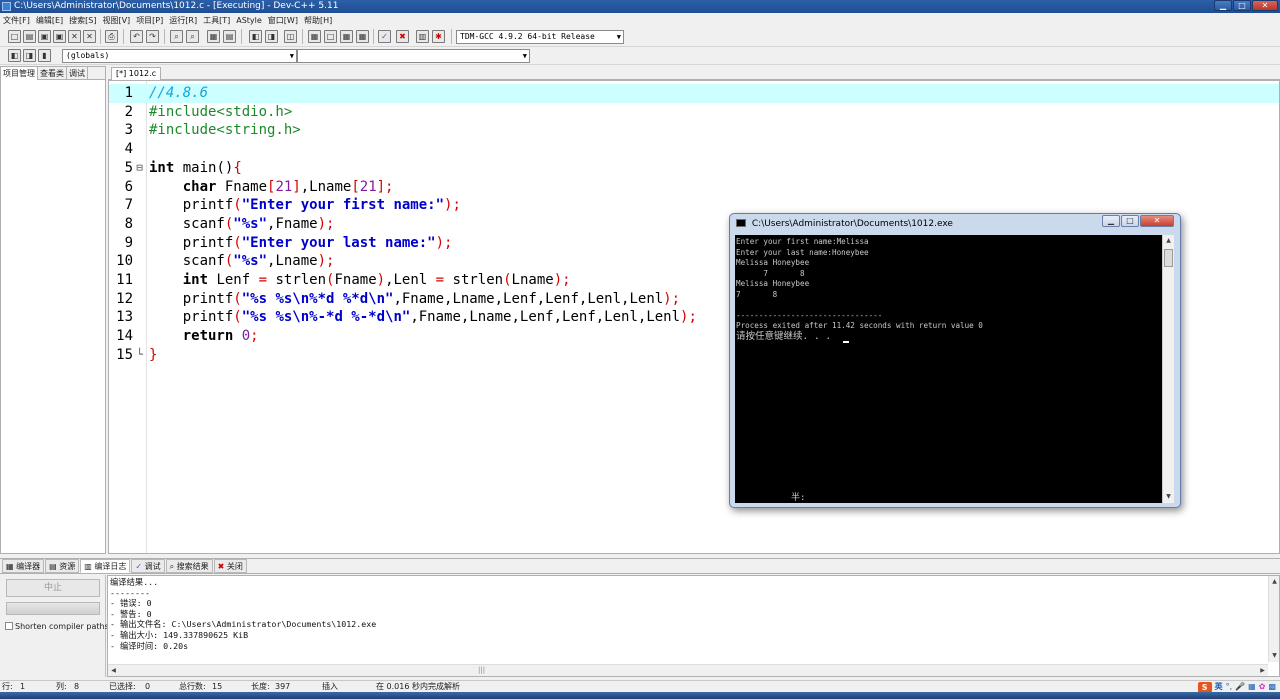  What do you see at coordinates (23, 566) in the screenshot?
I see `tab-compiler: ▦ 编译器` at bounding box center [23, 566].